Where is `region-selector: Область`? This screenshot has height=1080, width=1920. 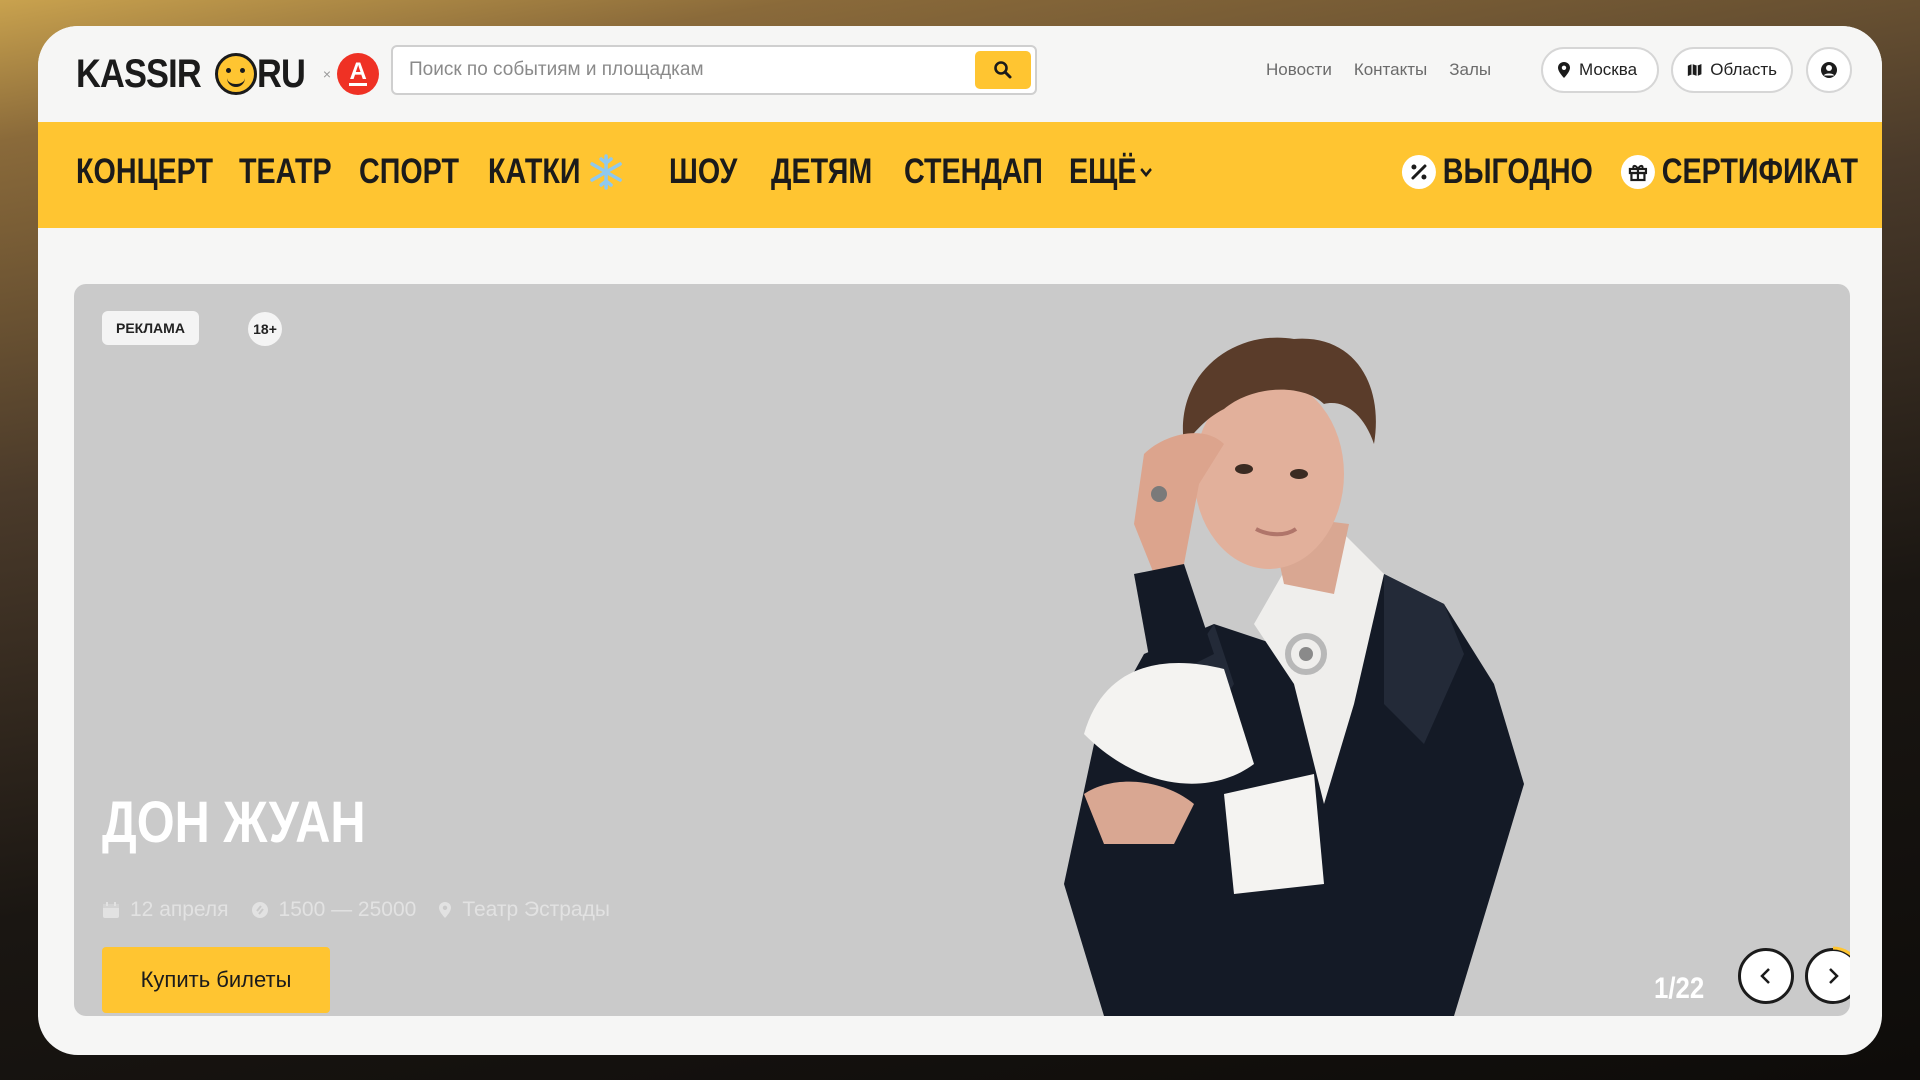 region-selector: Область is located at coordinates (1732, 70).